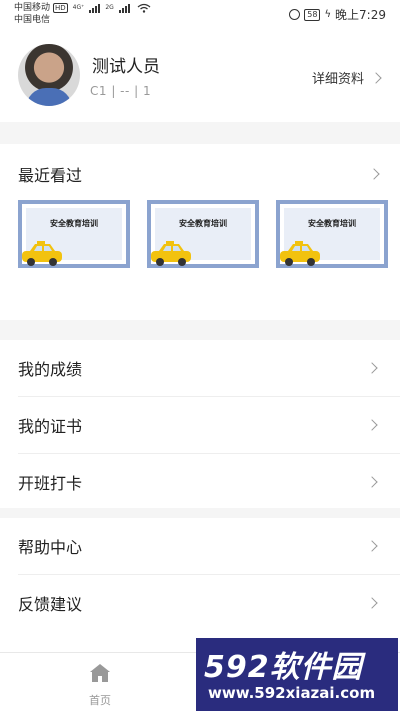  What do you see at coordinates (50, 426) in the screenshot?
I see `menu-item-label: 我的证书` at bounding box center [50, 426].